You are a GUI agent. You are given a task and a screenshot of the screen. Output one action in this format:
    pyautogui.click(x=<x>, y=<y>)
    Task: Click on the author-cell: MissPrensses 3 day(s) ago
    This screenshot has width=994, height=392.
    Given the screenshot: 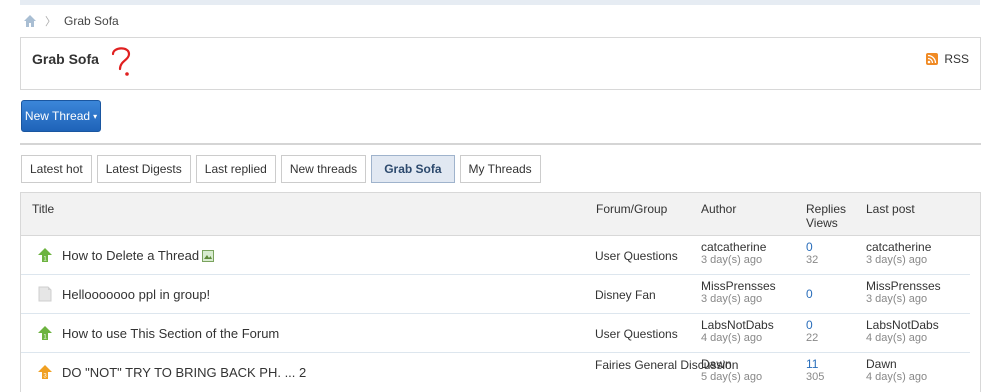 What is the action you would take?
    pyautogui.click(x=738, y=293)
    